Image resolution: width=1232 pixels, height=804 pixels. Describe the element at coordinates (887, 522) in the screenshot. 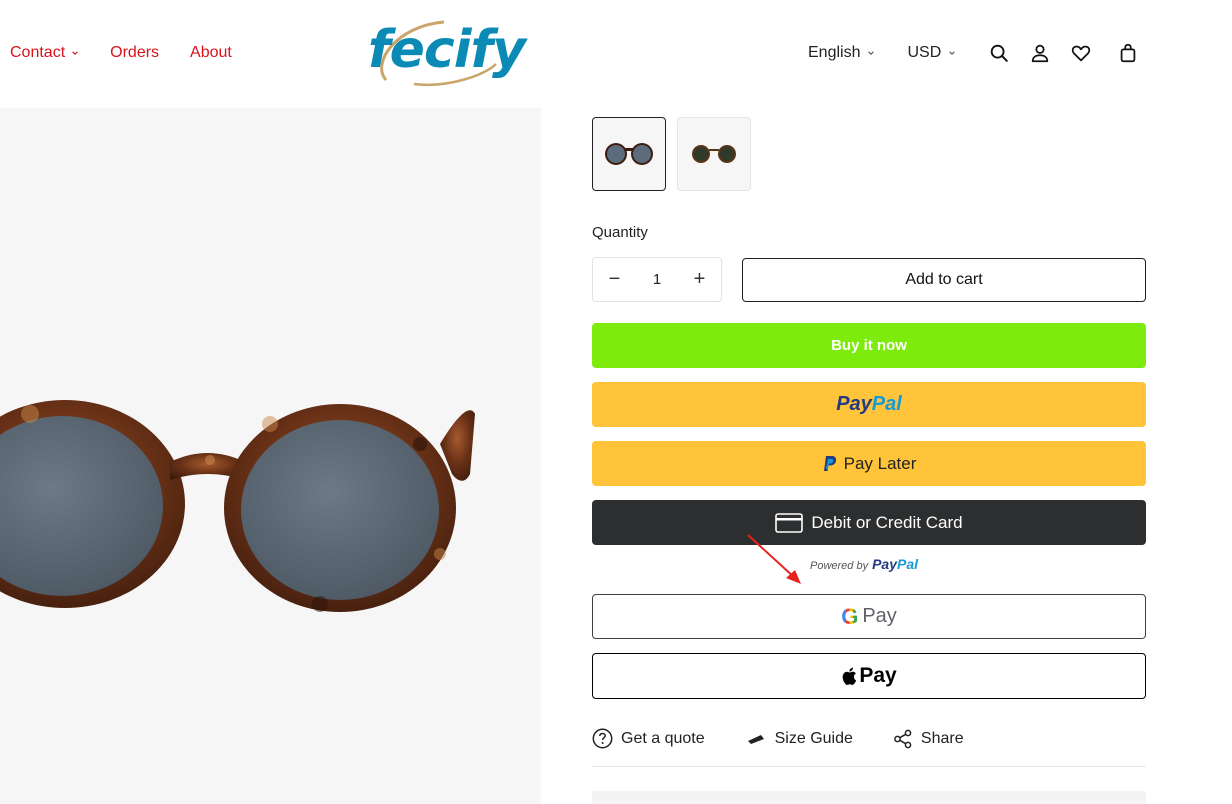

I see `card-label: Debit or Credit Card` at that location.